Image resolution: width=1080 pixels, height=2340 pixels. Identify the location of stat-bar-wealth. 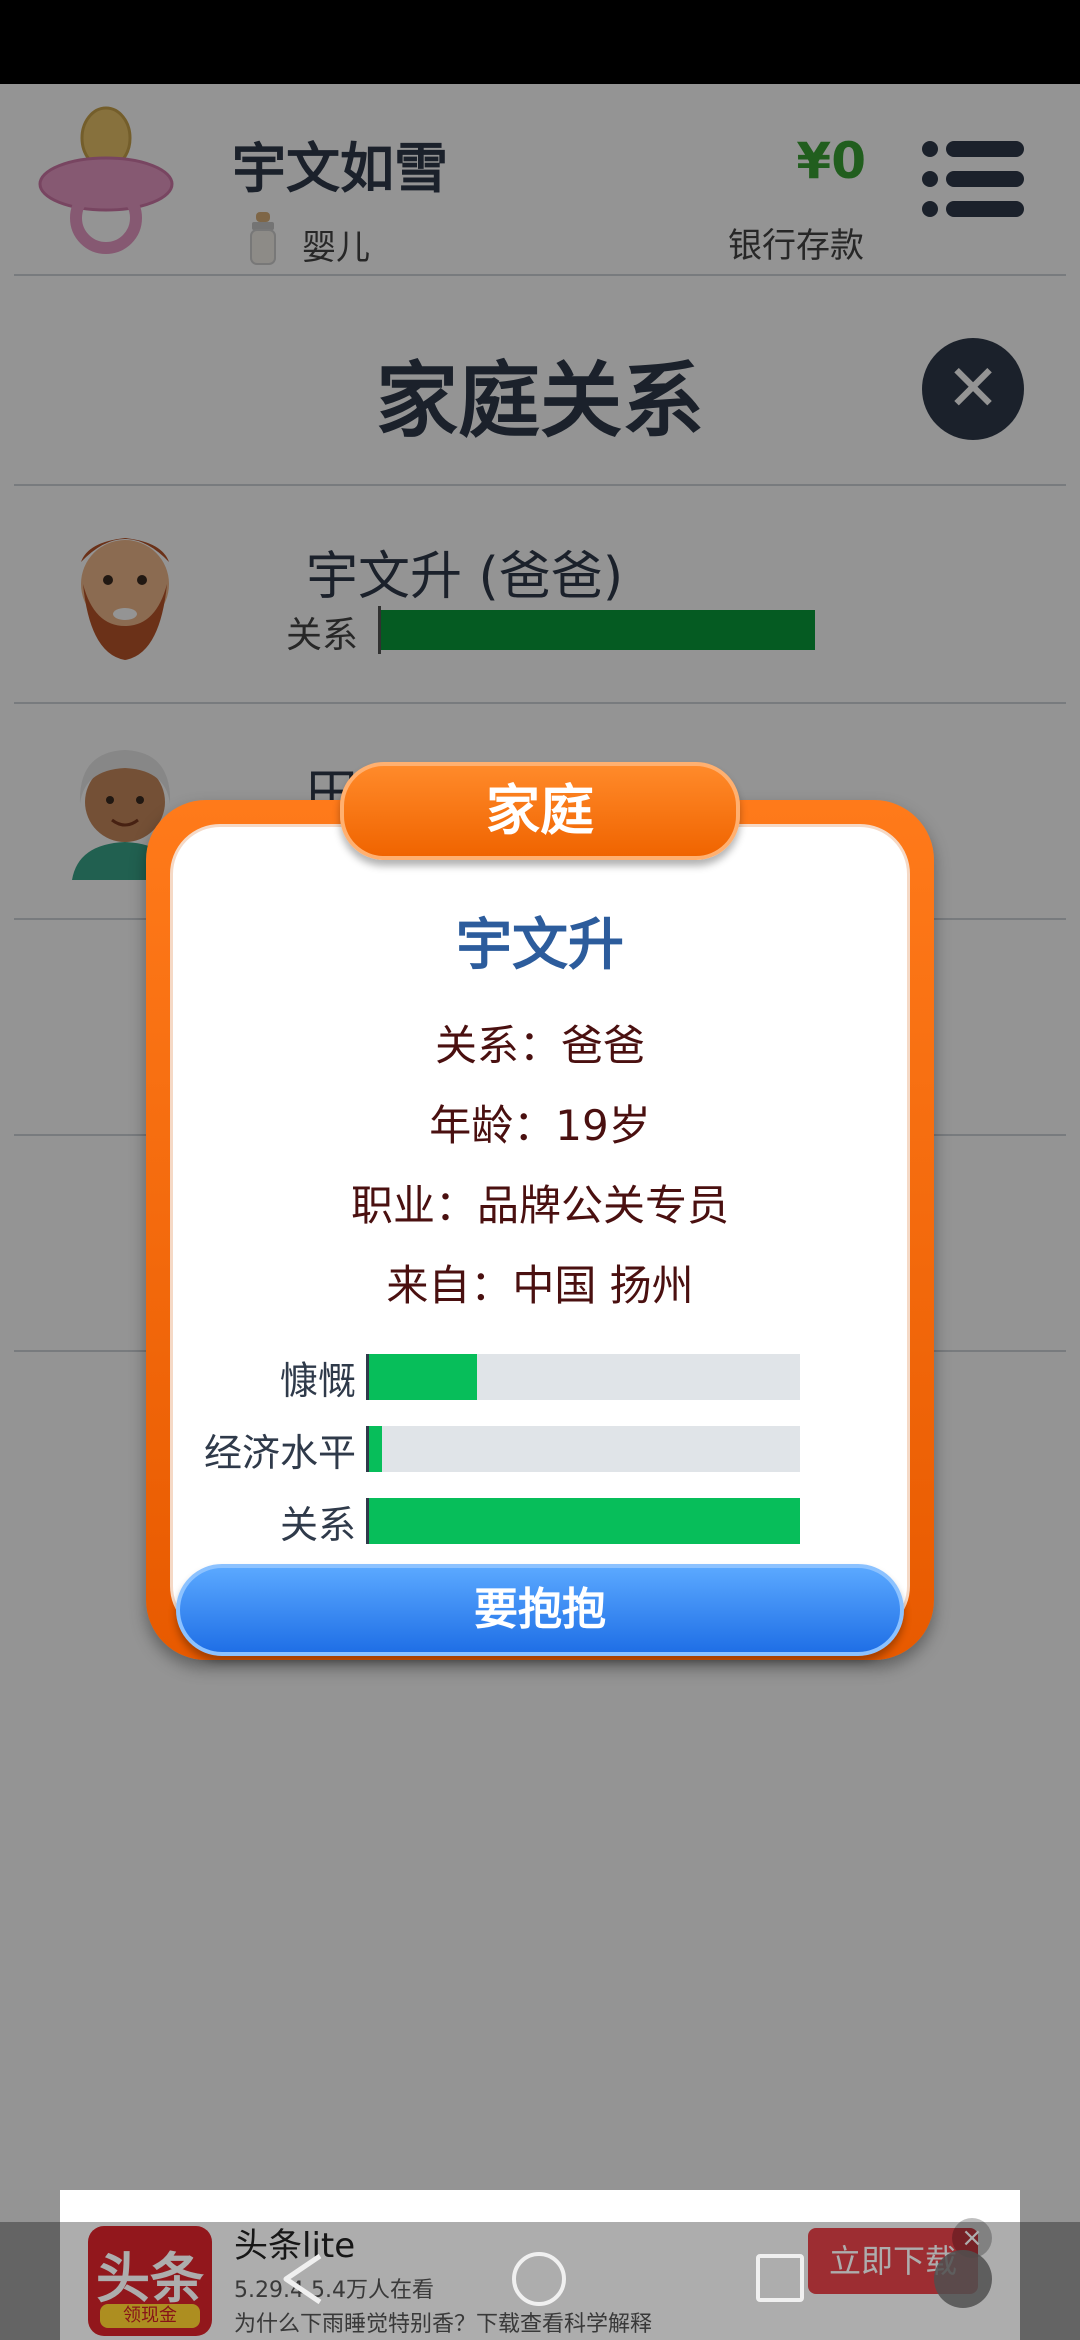
(583, 1449).